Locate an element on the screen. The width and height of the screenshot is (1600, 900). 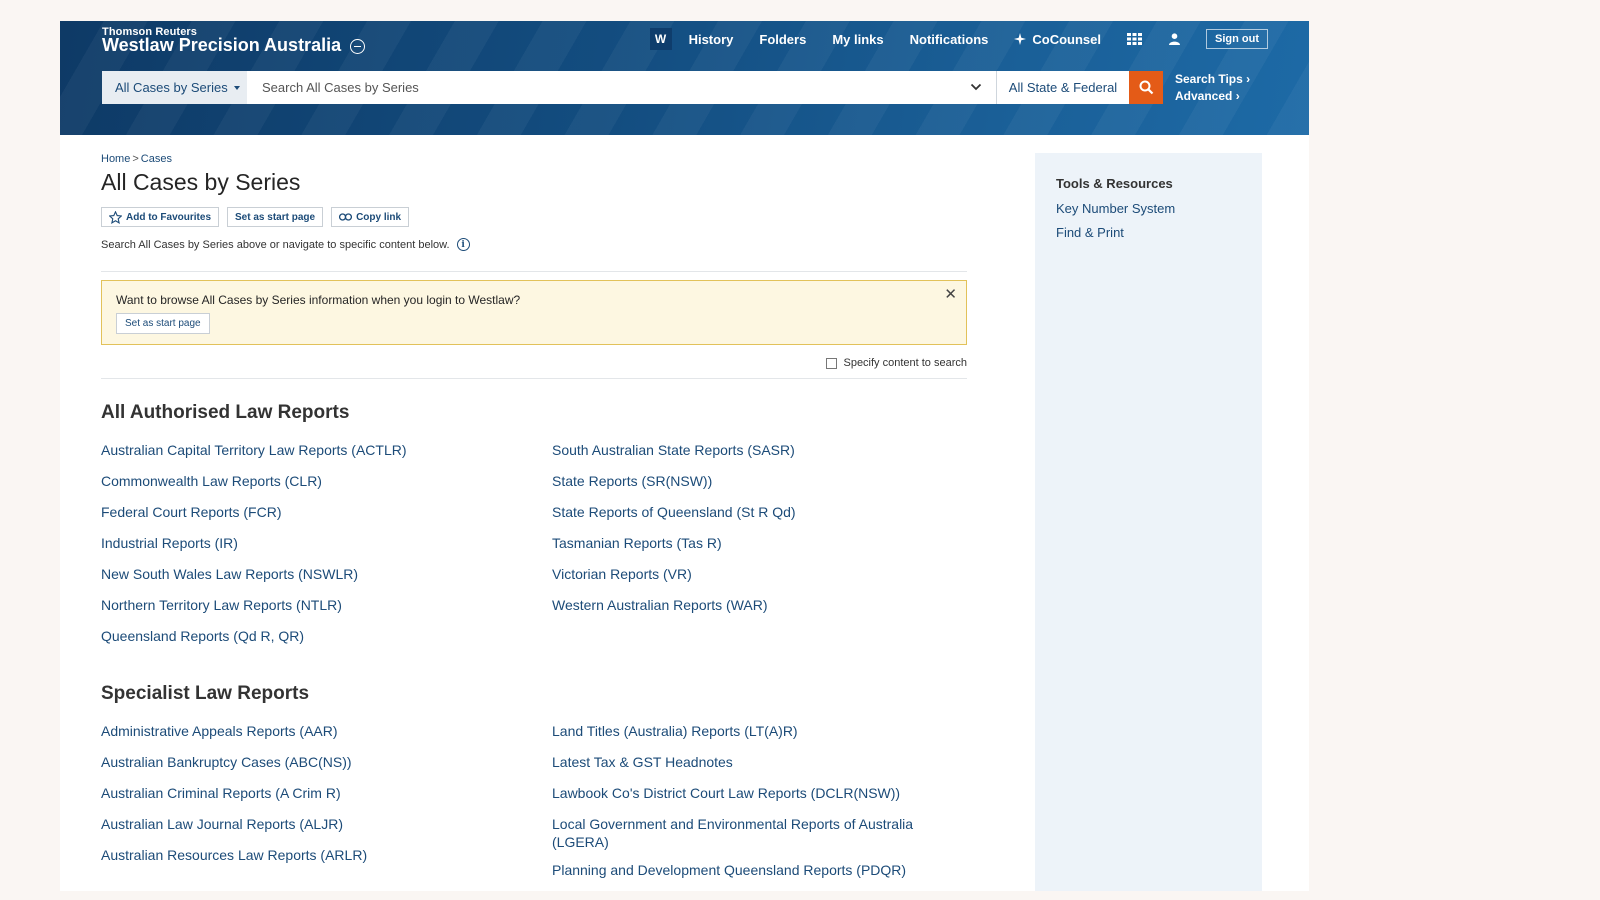
search-links: Search Tips › Advanced › is located at coordinates (1212, 87).